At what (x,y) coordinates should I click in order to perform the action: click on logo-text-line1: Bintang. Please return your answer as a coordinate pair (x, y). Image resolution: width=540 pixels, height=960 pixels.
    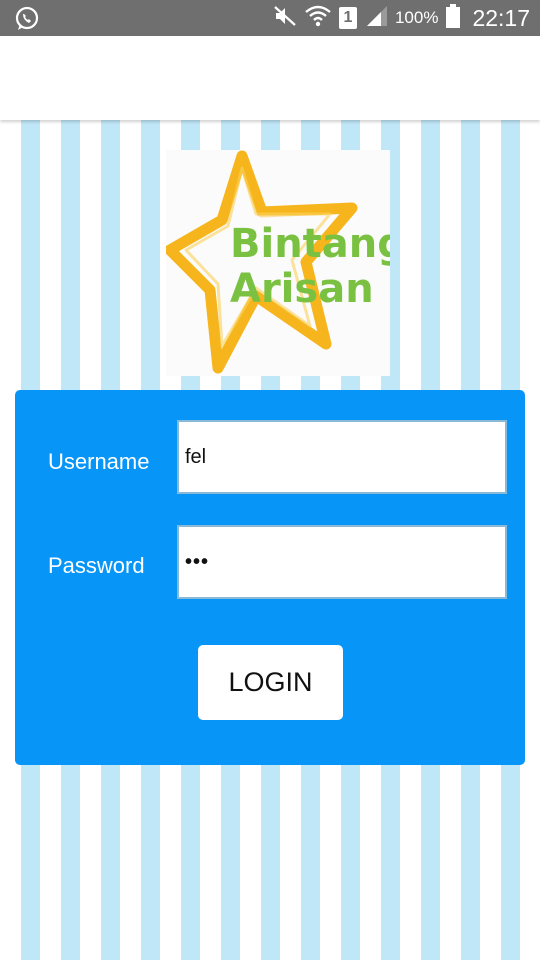
    Looking at the image, I should click on (310, 244).